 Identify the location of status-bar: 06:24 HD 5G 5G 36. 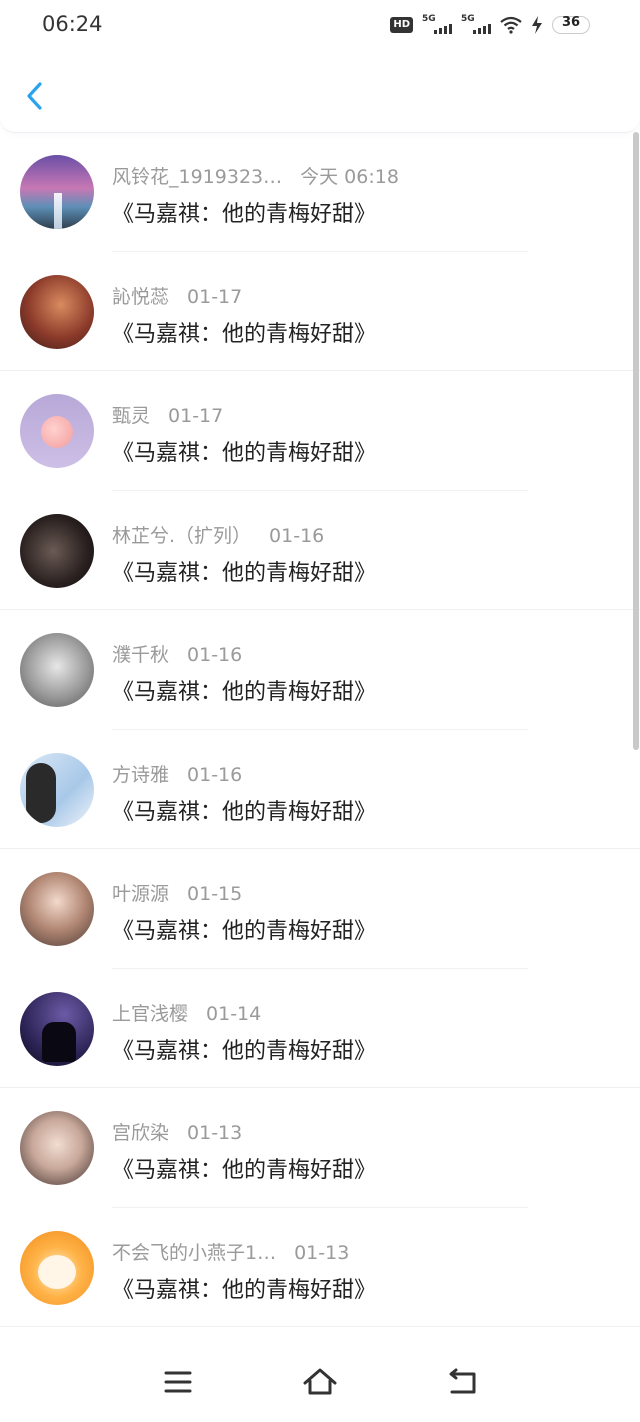
(320, 26).